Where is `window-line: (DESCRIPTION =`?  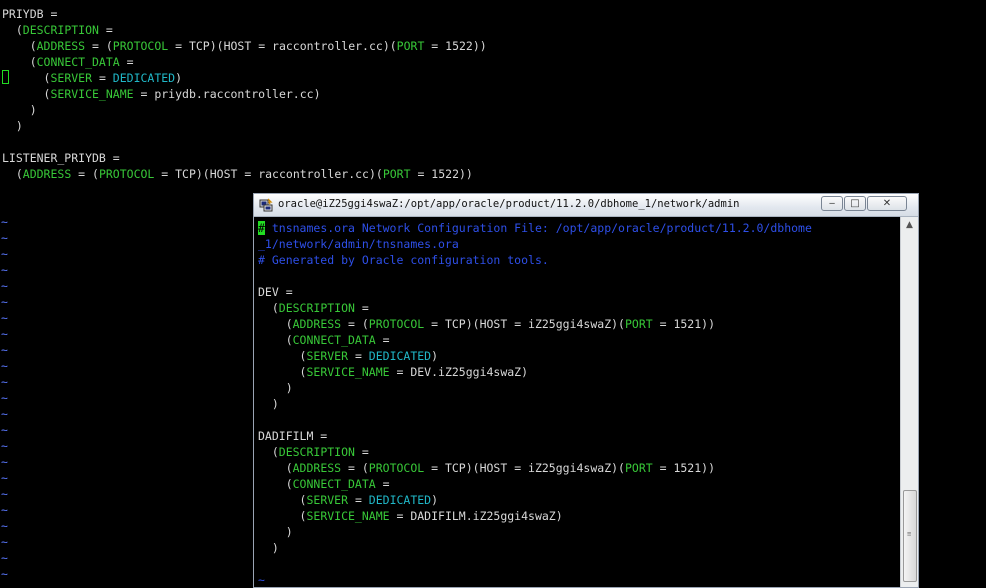
window-line: (DESCRIPTION = is located at coordinates (313, 452).